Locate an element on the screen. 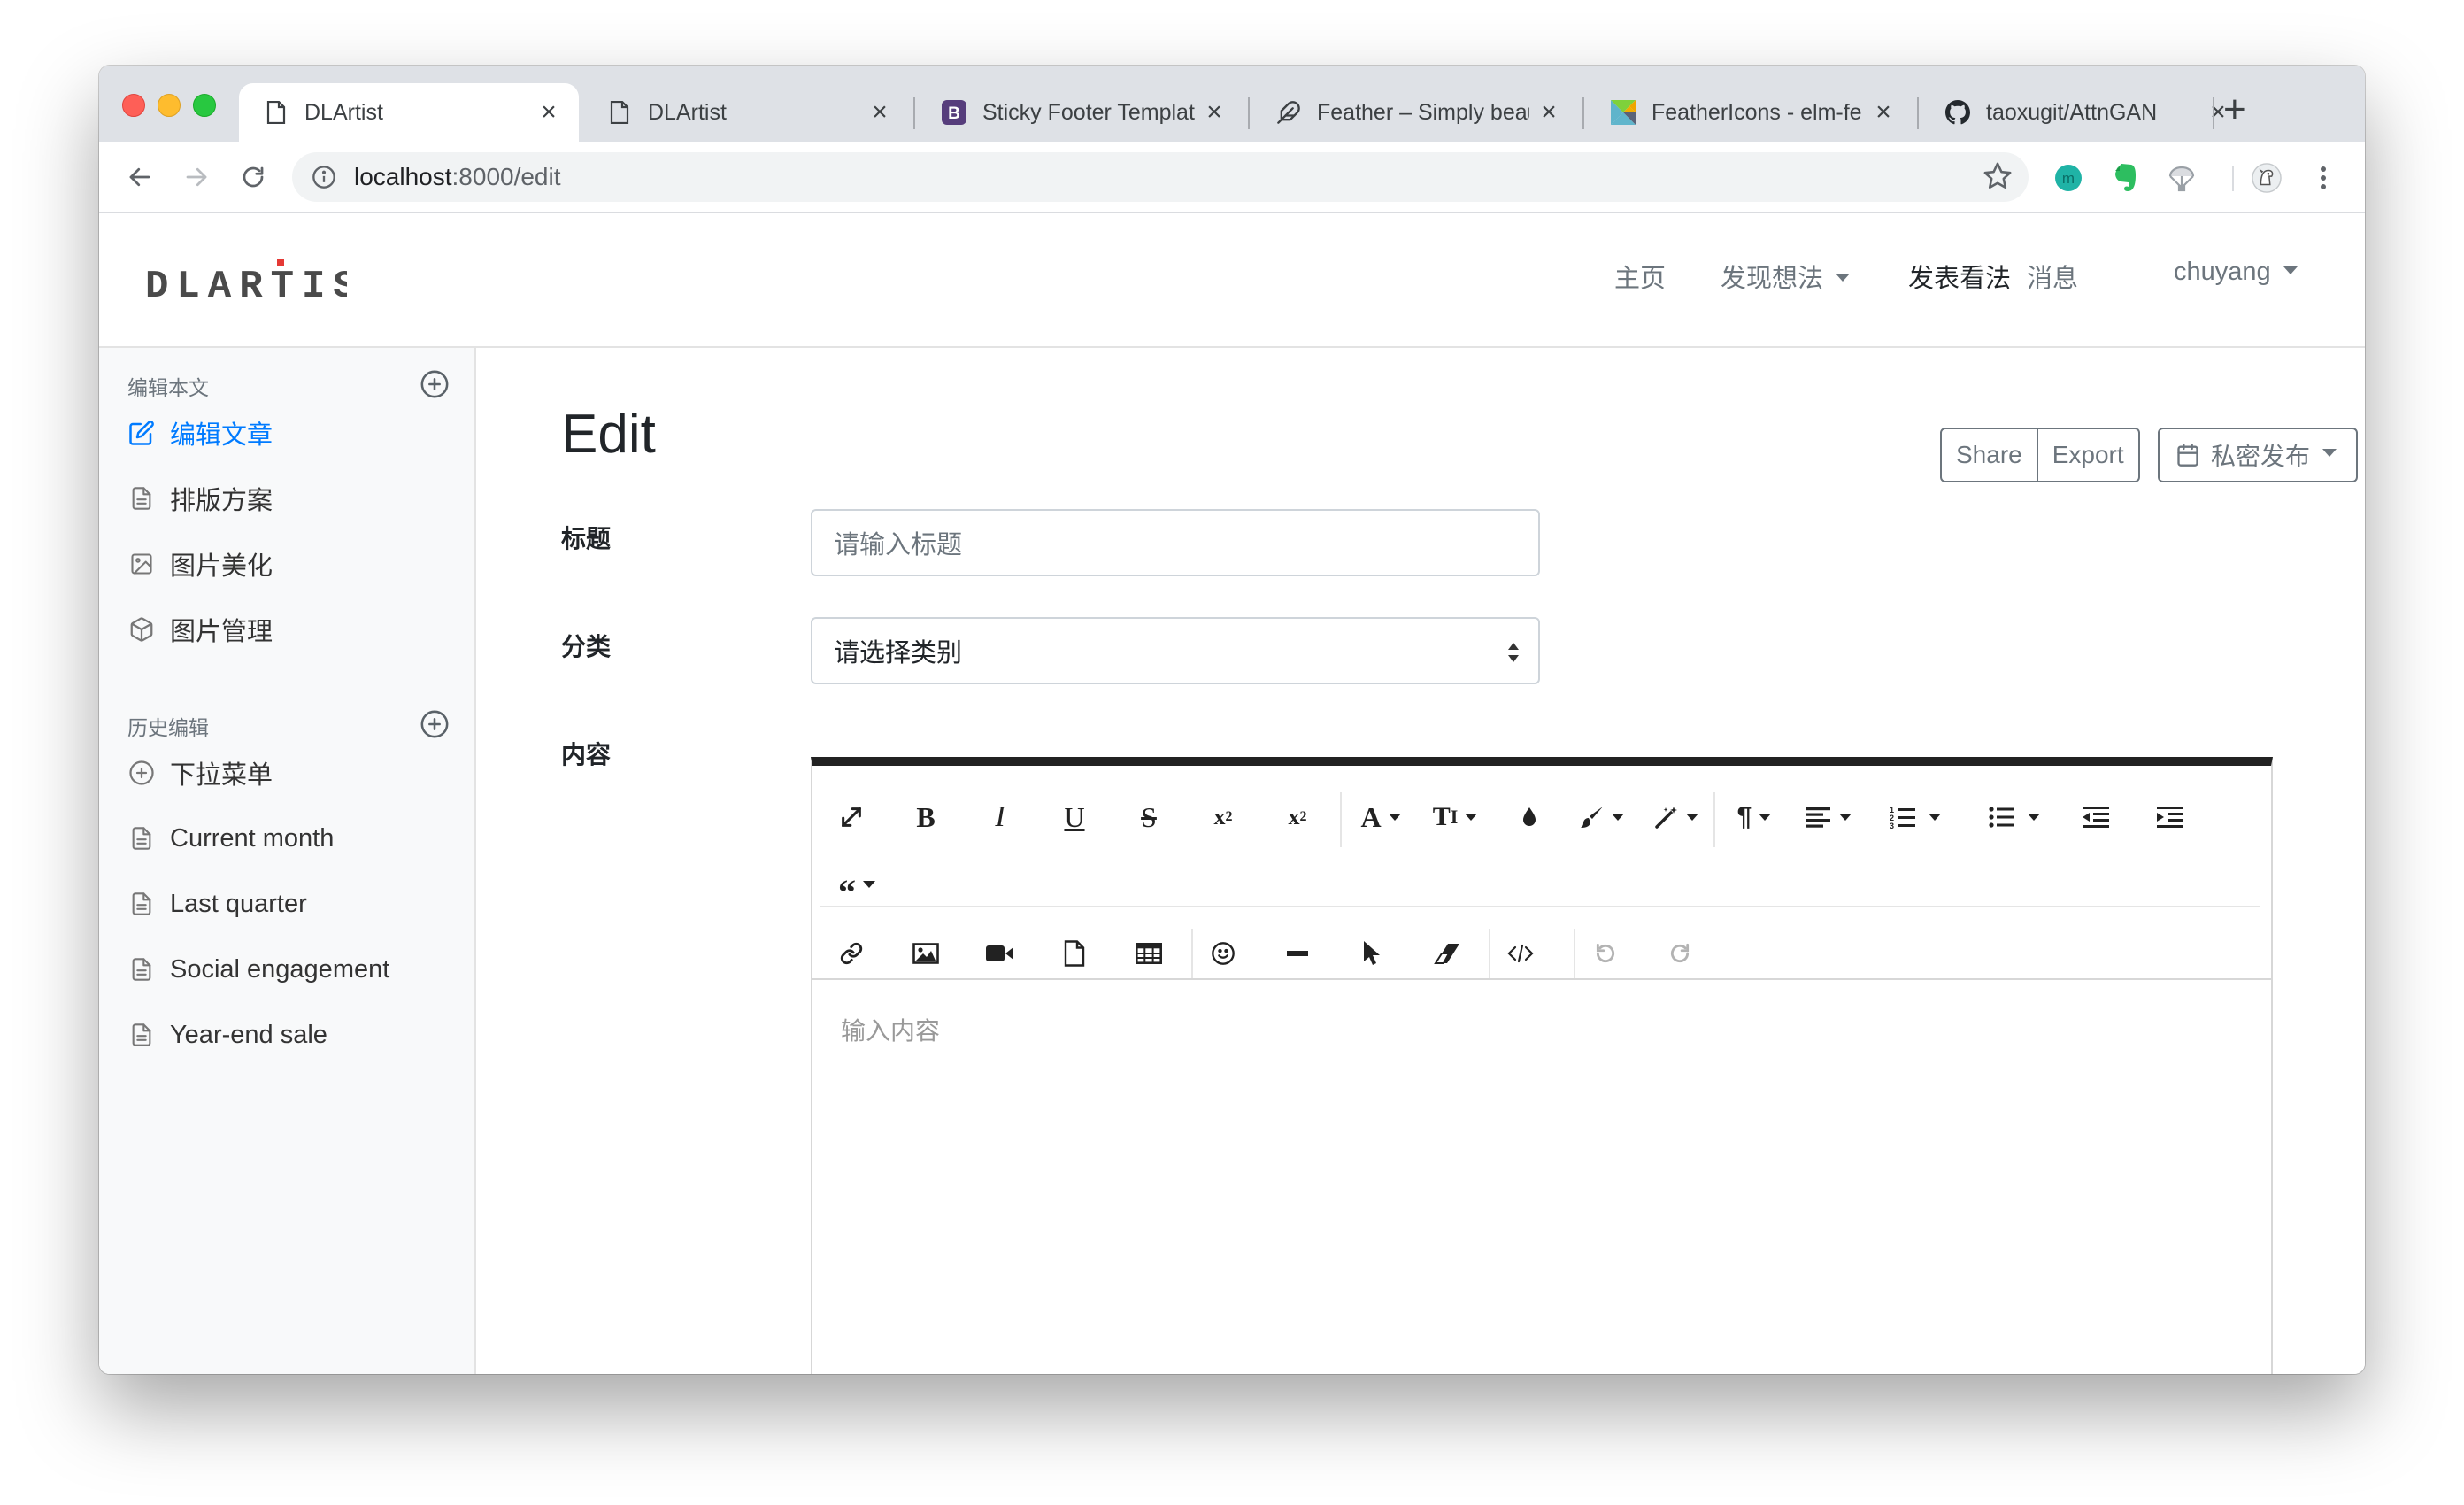 Image resolution: width=2464 pixels, height=1505 pixels. align-icon is located at coordinates (1829, 817).